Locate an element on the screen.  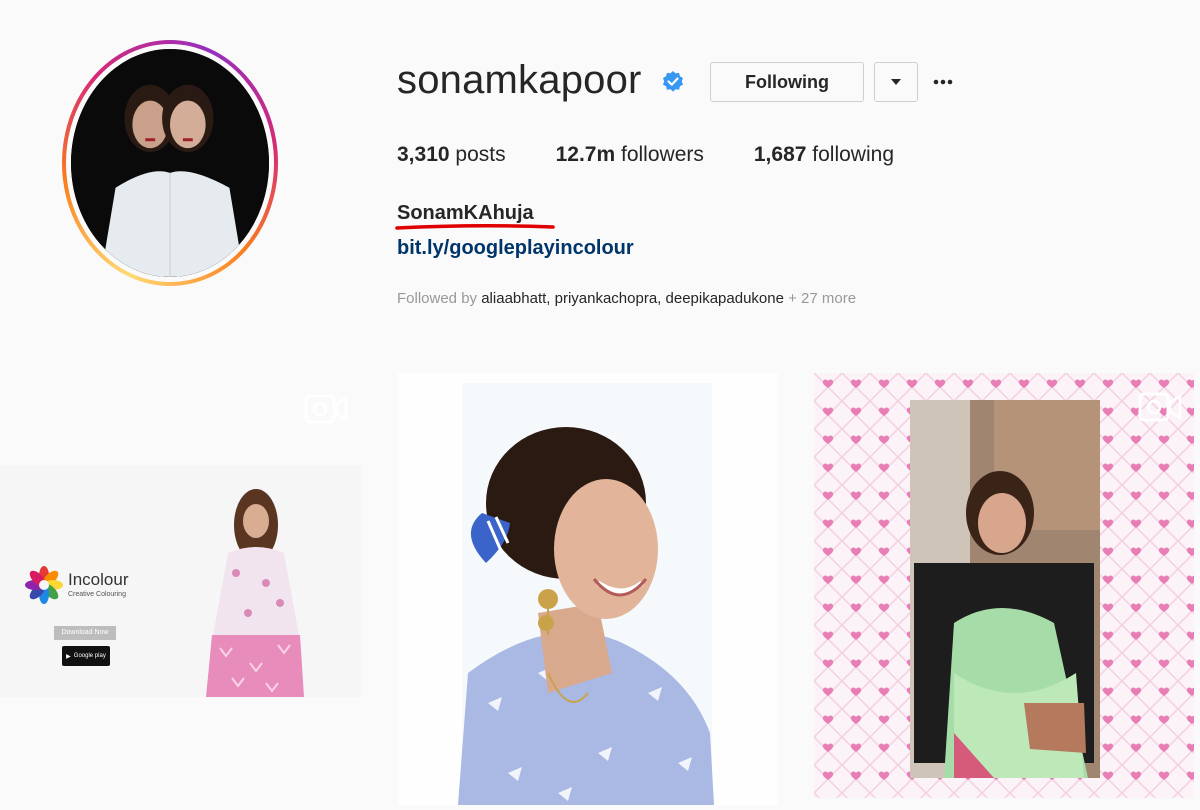
more-options-icon is located at coordinates (943, 82).